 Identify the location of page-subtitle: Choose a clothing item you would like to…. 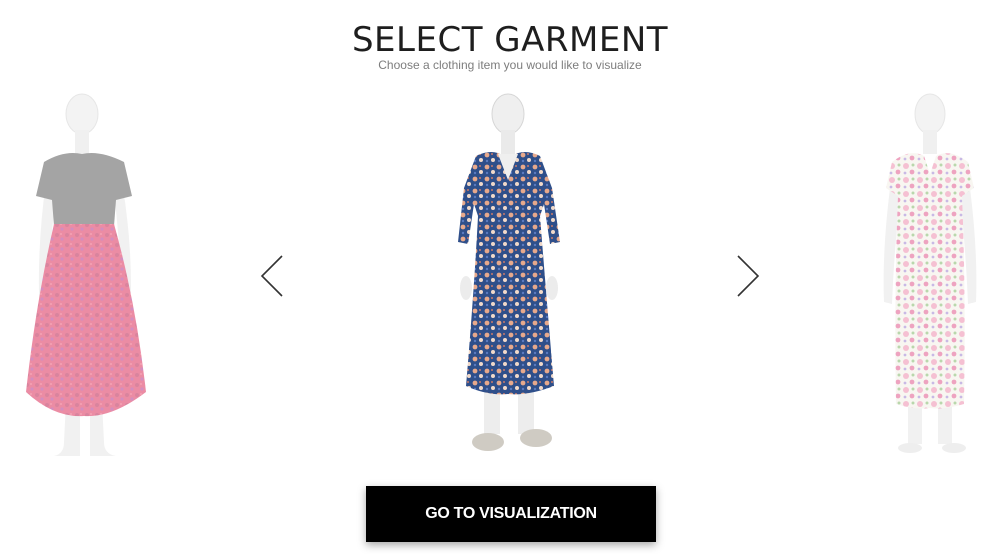
(510, 65).